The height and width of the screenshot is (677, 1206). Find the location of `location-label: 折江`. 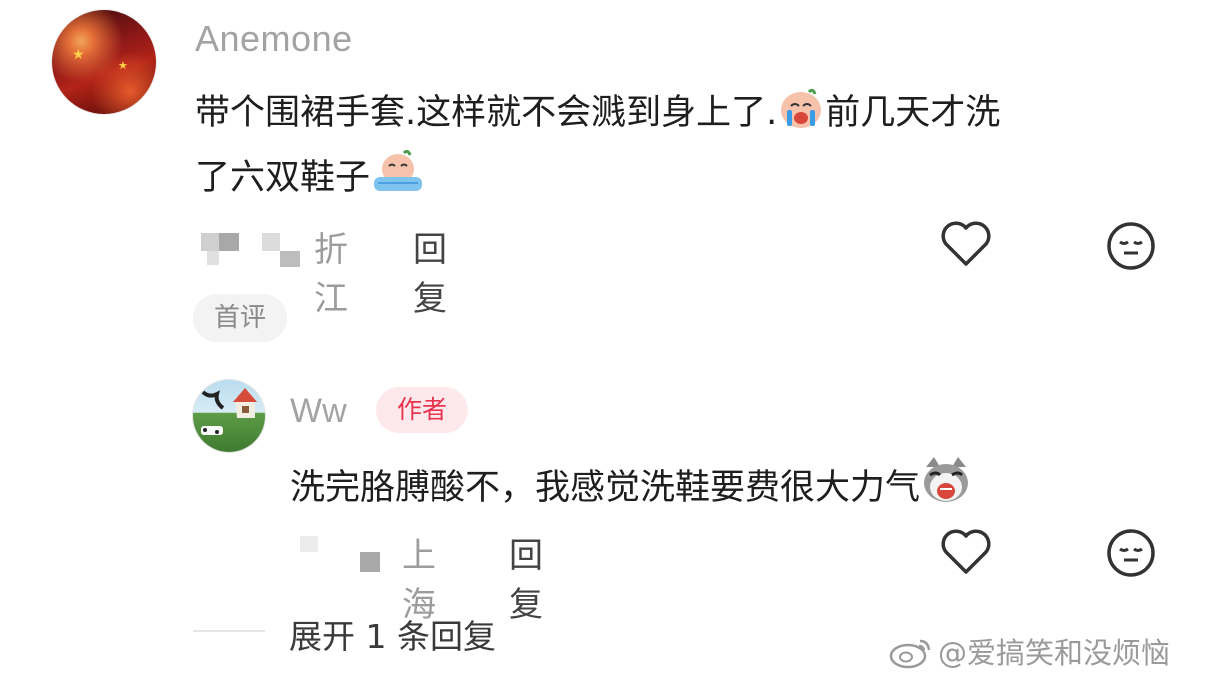

location-label: 折江 is located at coordinates (331, 274).